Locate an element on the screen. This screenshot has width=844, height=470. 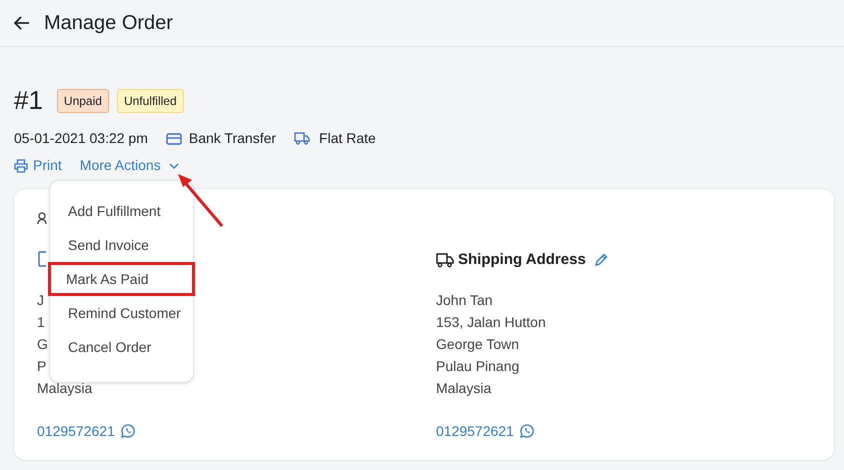
address-line: J is located at coordinates (40, 300).